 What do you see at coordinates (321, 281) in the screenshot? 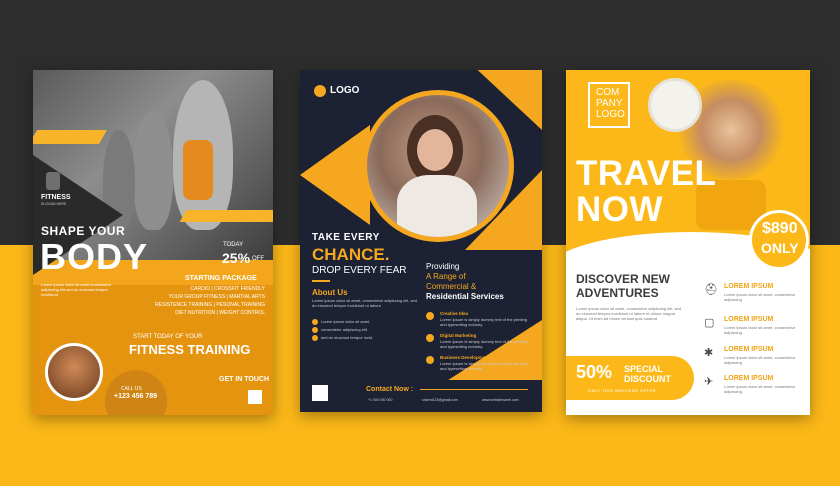
I see `underline-accent` at bounding box center [321, 281].